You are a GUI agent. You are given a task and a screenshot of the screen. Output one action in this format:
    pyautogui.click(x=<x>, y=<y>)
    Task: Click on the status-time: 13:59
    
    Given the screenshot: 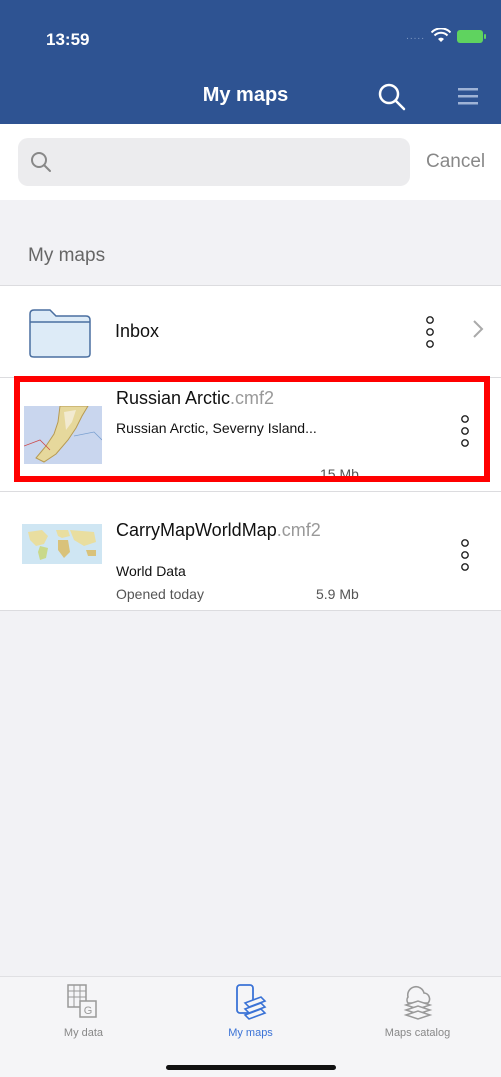 What is the action you would take?
    pyautogui.click(x=68, y=39)
    